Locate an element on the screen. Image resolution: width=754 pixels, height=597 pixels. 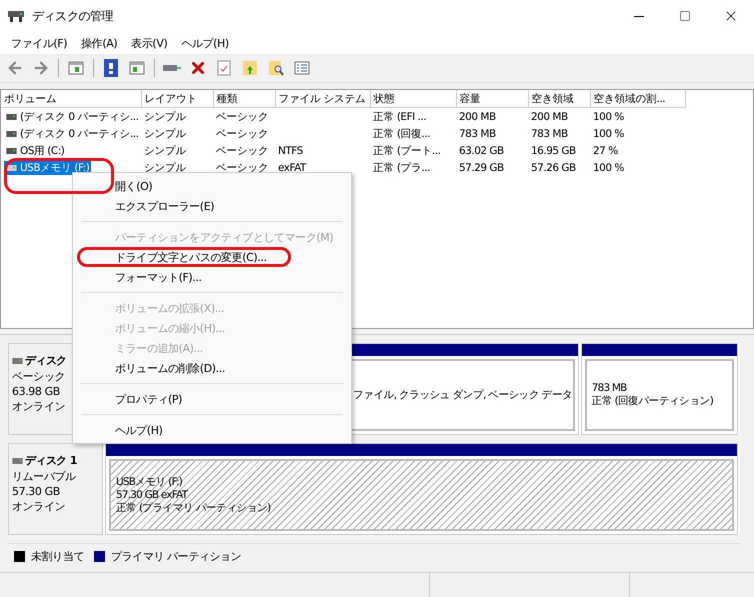
disk-size: 63.98 GB is located at coordinates (36, 391).